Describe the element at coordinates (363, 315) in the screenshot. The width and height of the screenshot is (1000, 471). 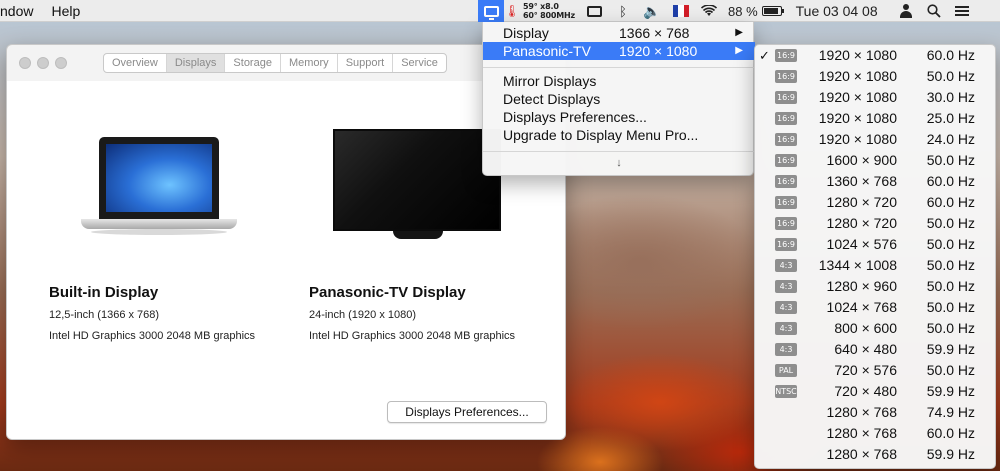
I see `tv-display-size: 24-inch (1920 x 1080)` at that location.